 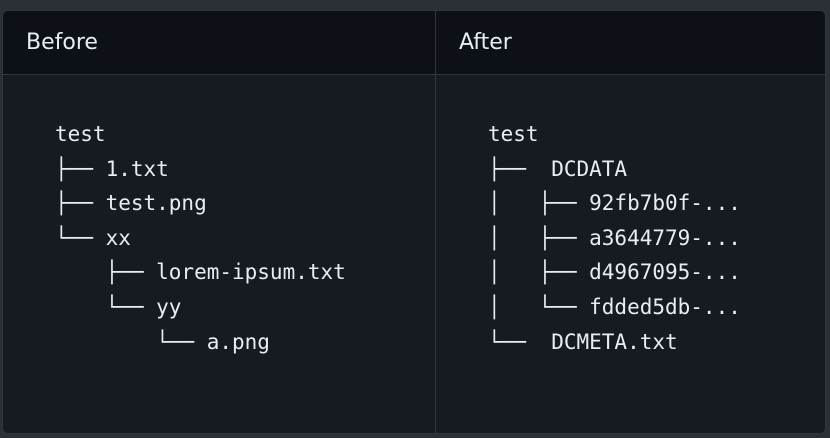 What do you see at coordinates (219, 43) in the screenshot?
I see `before-header: Before` at bounding box center [219, 43].